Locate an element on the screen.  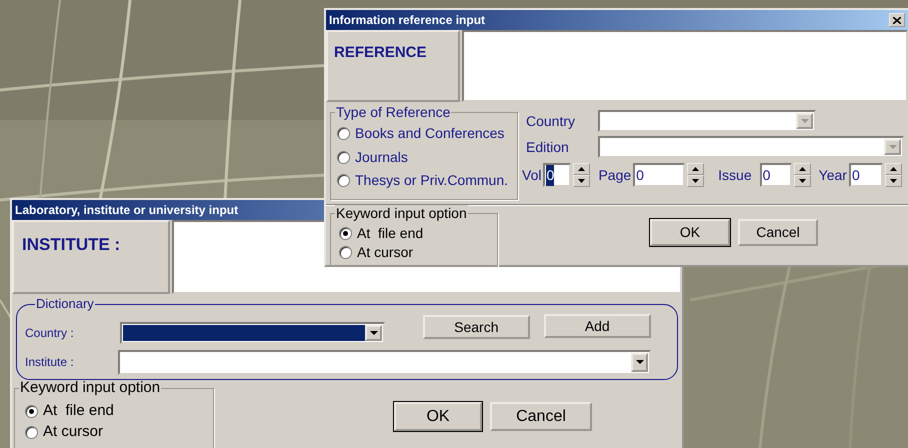
field-label: Institute : is located at coordinates (50, 362).